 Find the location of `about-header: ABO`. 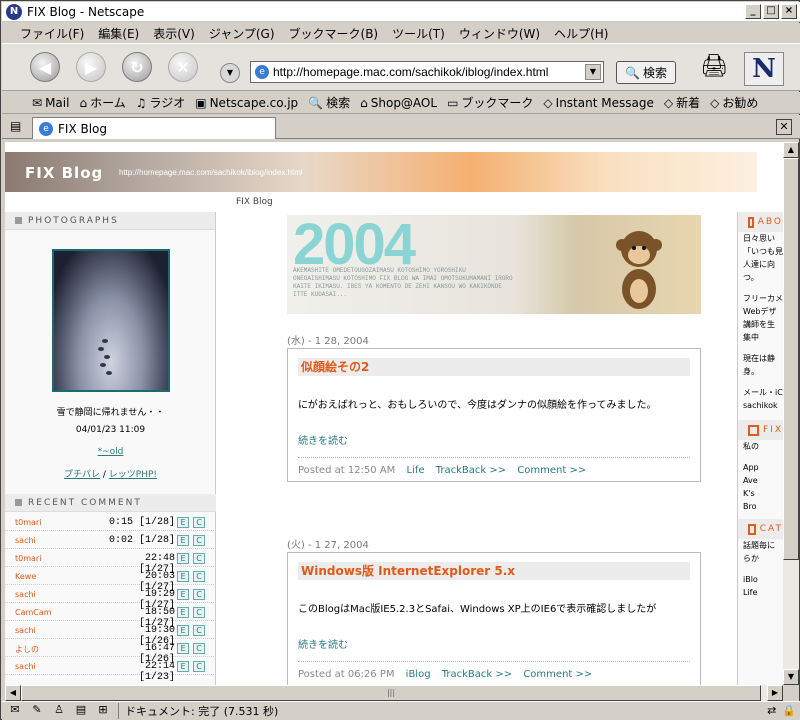

about-header: ABO is located at coordinates (760, 222).